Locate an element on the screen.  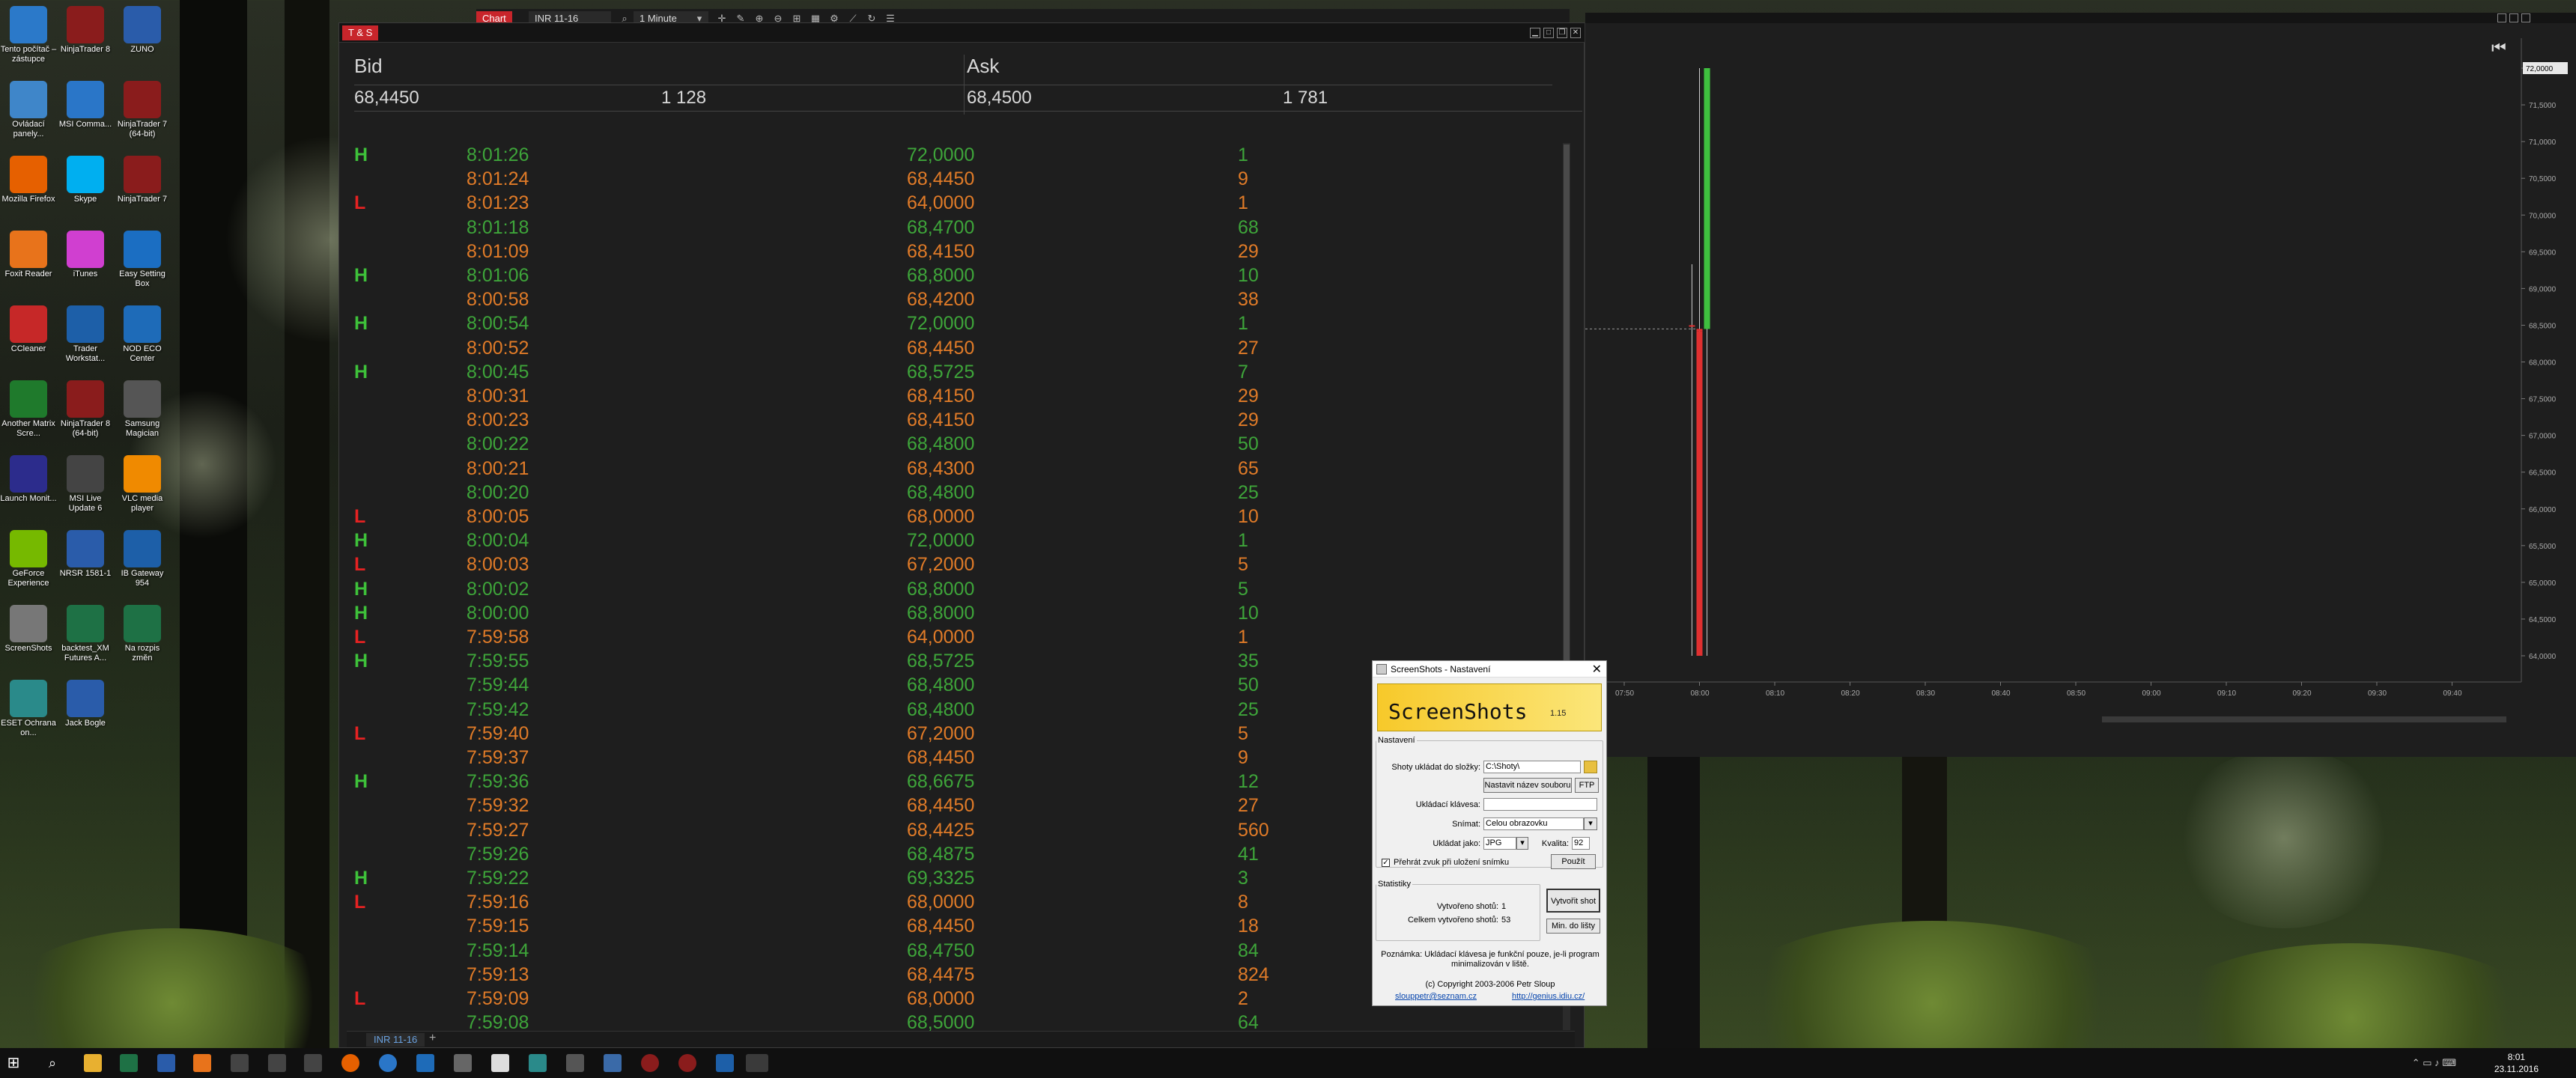
desktop-icon: IB Gateway 954 is located at coordinates (142, 560).